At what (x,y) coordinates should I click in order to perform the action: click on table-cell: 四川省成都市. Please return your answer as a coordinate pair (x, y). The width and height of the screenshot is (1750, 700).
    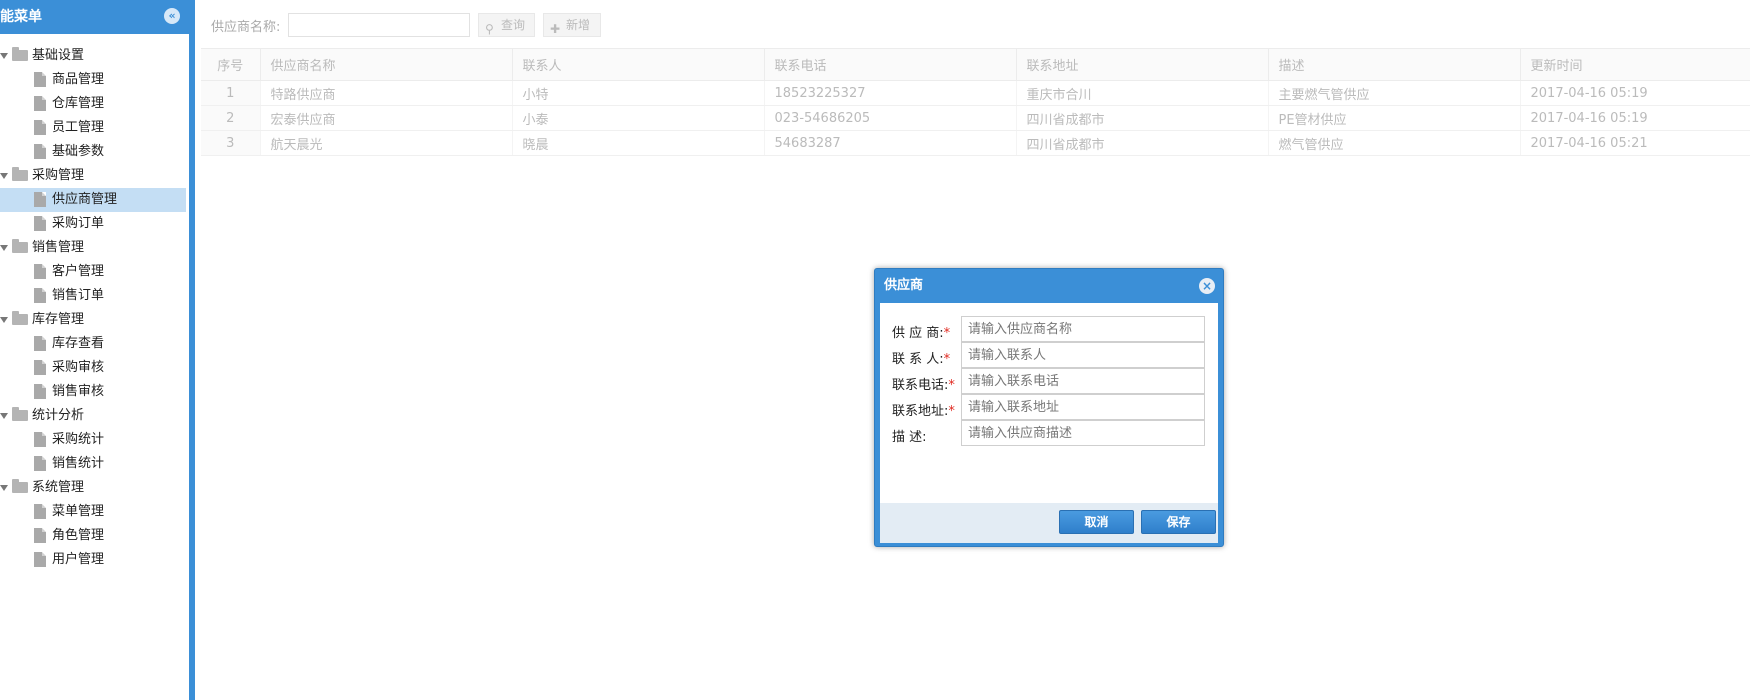
    Looking at the image, I should click on (1142, 143).